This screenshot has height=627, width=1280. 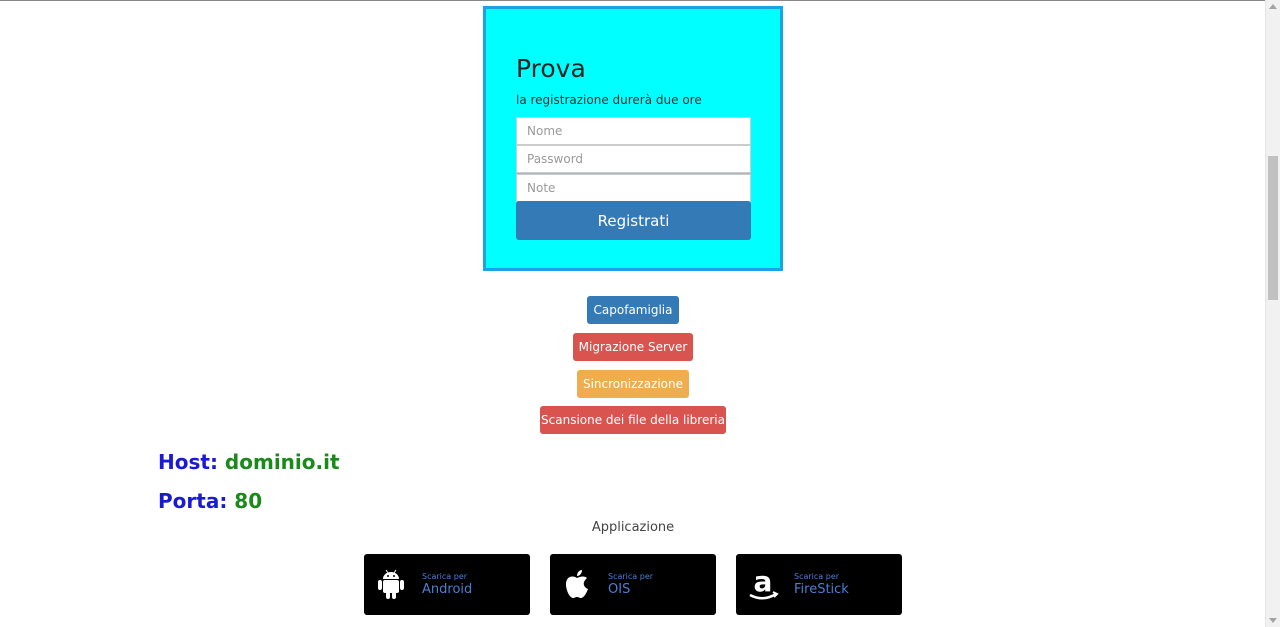 What do you see at coordinates (633, 420) in the screenshot?
I see `scansione-libreria-button: Scansione dei file della libreria` at bounding box center [633, 420].